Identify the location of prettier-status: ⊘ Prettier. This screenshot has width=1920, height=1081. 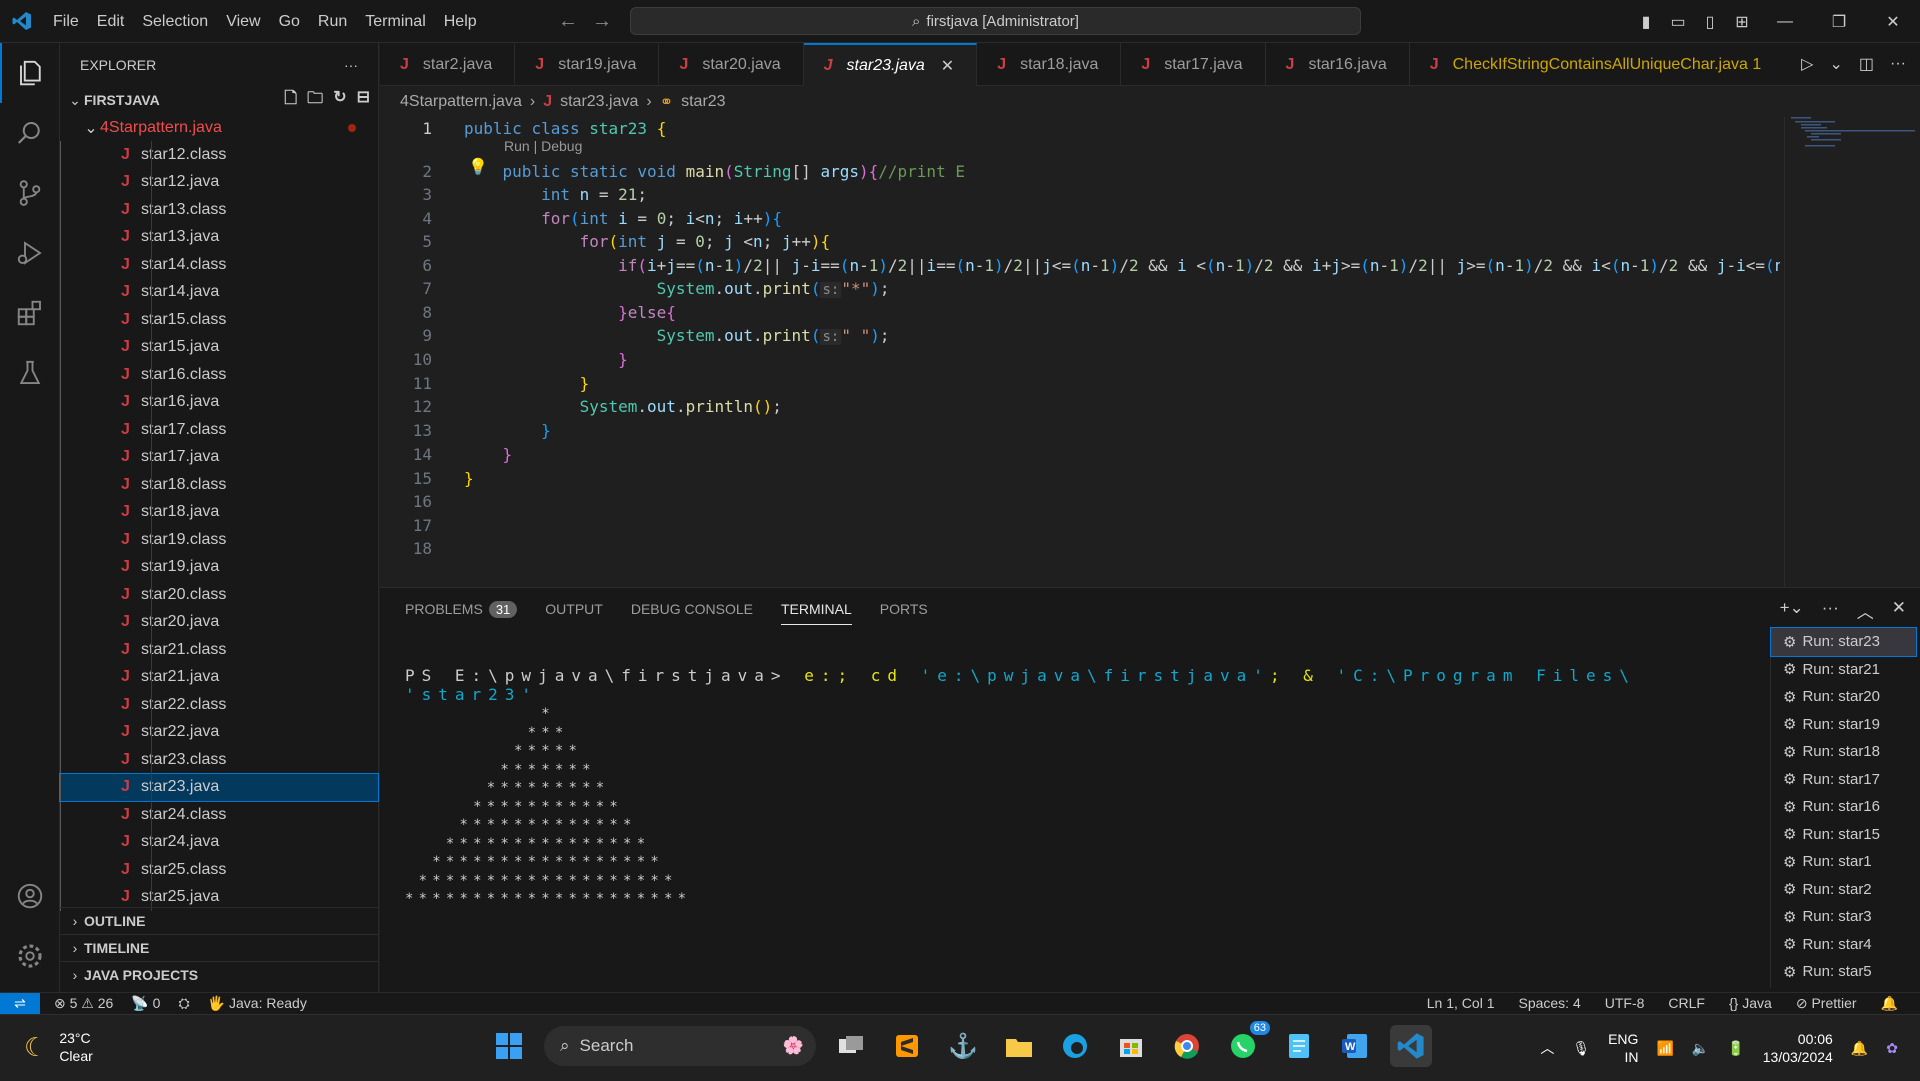
(1826, 1003).